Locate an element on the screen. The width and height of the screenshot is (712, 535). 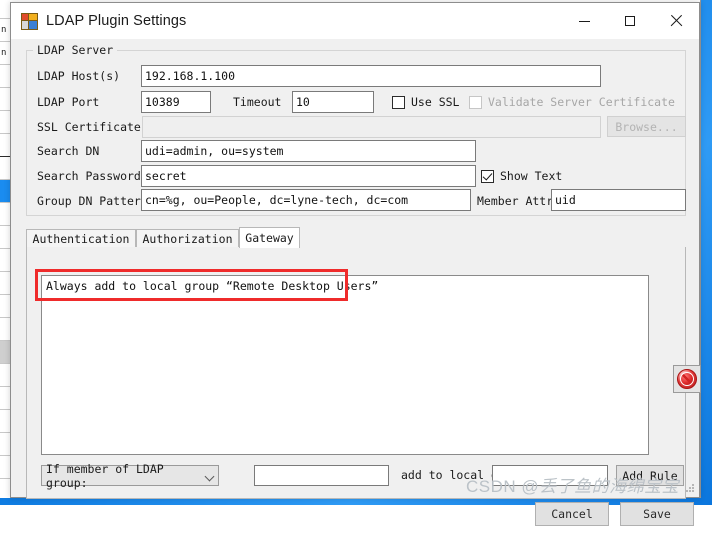
add-rule-button: Add Rule is located at coordinates (650, 475).